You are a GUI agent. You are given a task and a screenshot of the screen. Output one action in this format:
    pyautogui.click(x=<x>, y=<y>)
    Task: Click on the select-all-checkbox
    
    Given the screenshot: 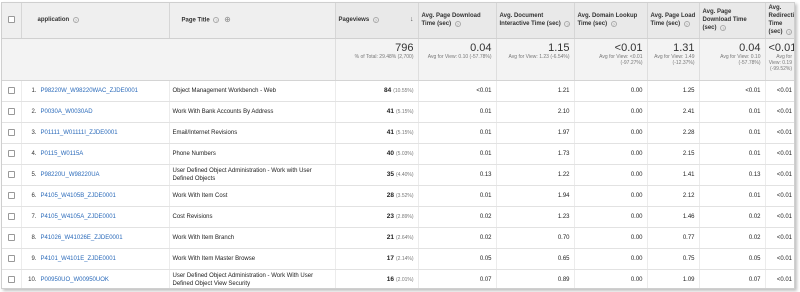 What is the action you would take?
    pyautogui.click(x=11, y=20)
    